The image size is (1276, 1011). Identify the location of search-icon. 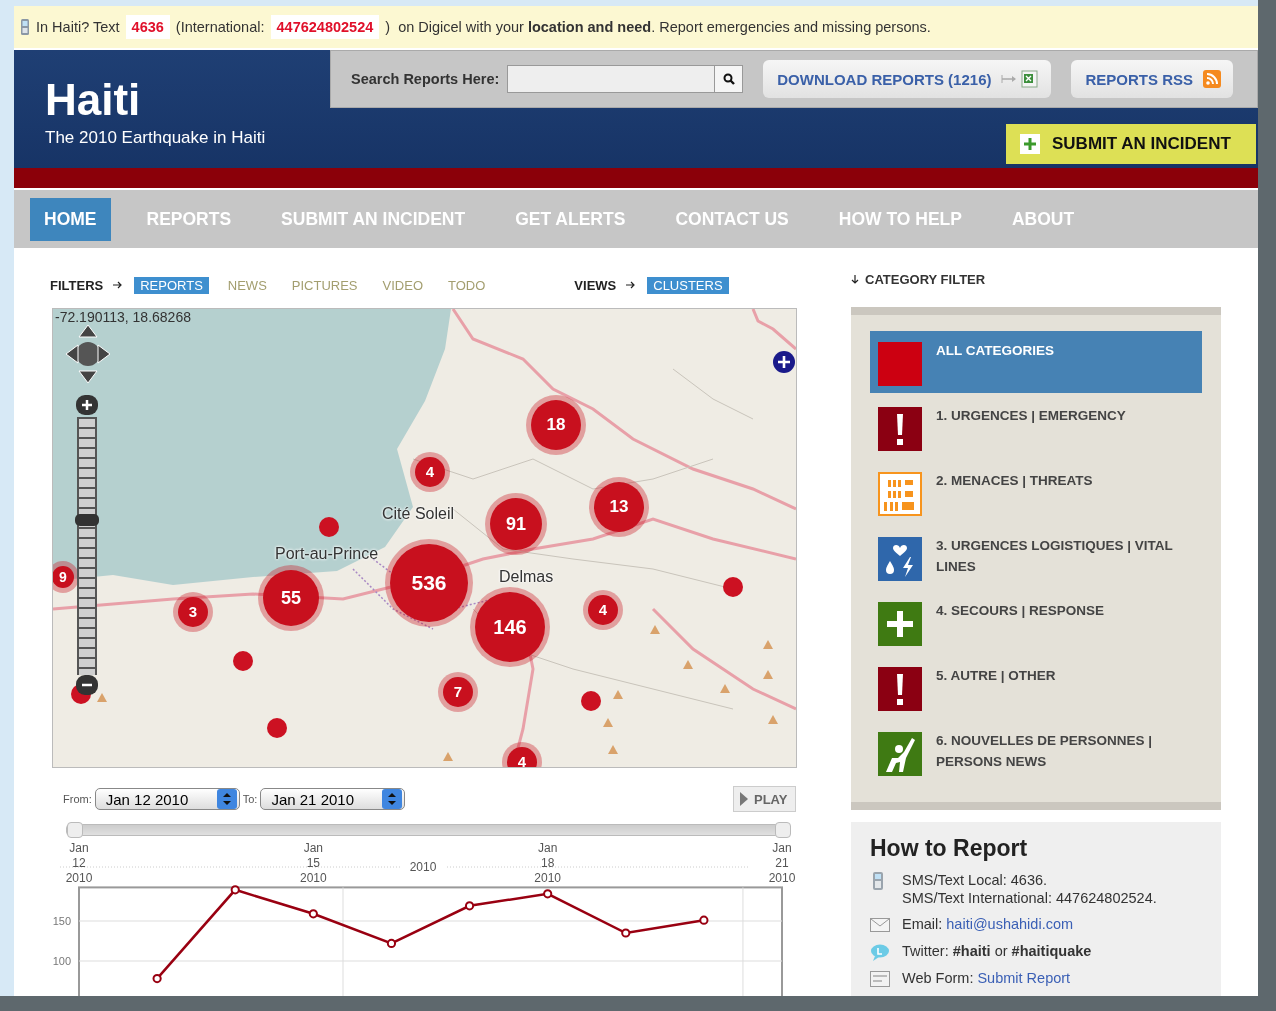
(728, 79).